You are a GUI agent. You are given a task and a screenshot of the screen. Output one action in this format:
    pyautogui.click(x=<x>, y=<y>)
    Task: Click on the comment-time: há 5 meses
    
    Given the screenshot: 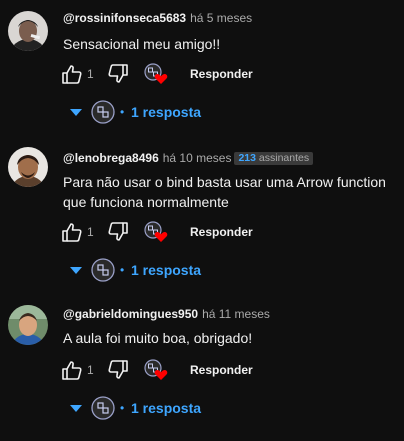 What is the action you would take?
    pyautogui.click(x=221, y=18)
    